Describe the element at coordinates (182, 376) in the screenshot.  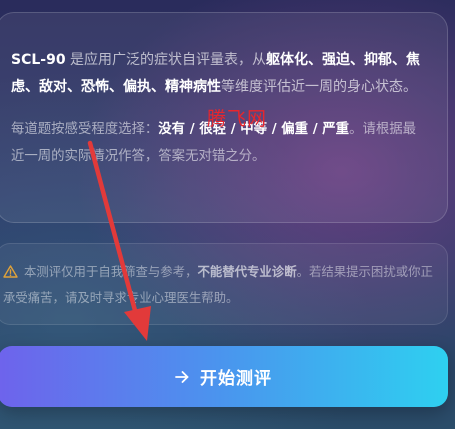
I see `arrow-right-icon` at that location.